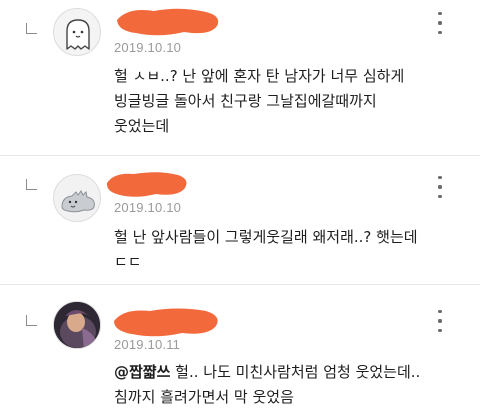  I want to click on comment-text: 헐 난 앞사람들이 그렇게웃길래 왜저래..? 햇는데 ㄷㄷ, so click(266, 249).